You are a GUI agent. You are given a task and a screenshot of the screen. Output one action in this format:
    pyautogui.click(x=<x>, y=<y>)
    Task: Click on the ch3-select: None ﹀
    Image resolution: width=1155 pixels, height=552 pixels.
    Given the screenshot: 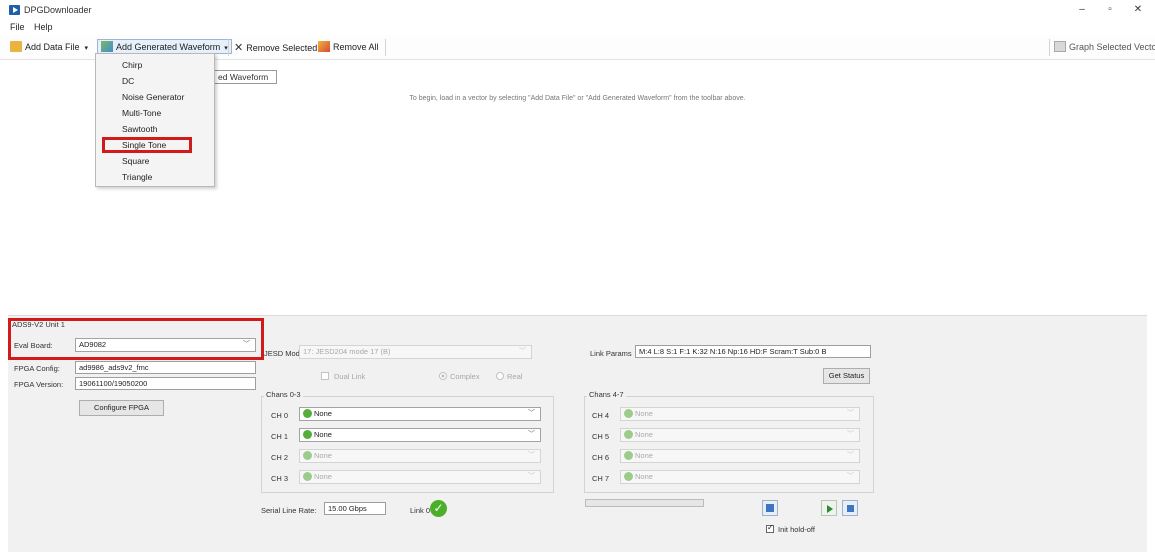 What is the action you would take?
    pyautogui.click(x=420, y=477)
    